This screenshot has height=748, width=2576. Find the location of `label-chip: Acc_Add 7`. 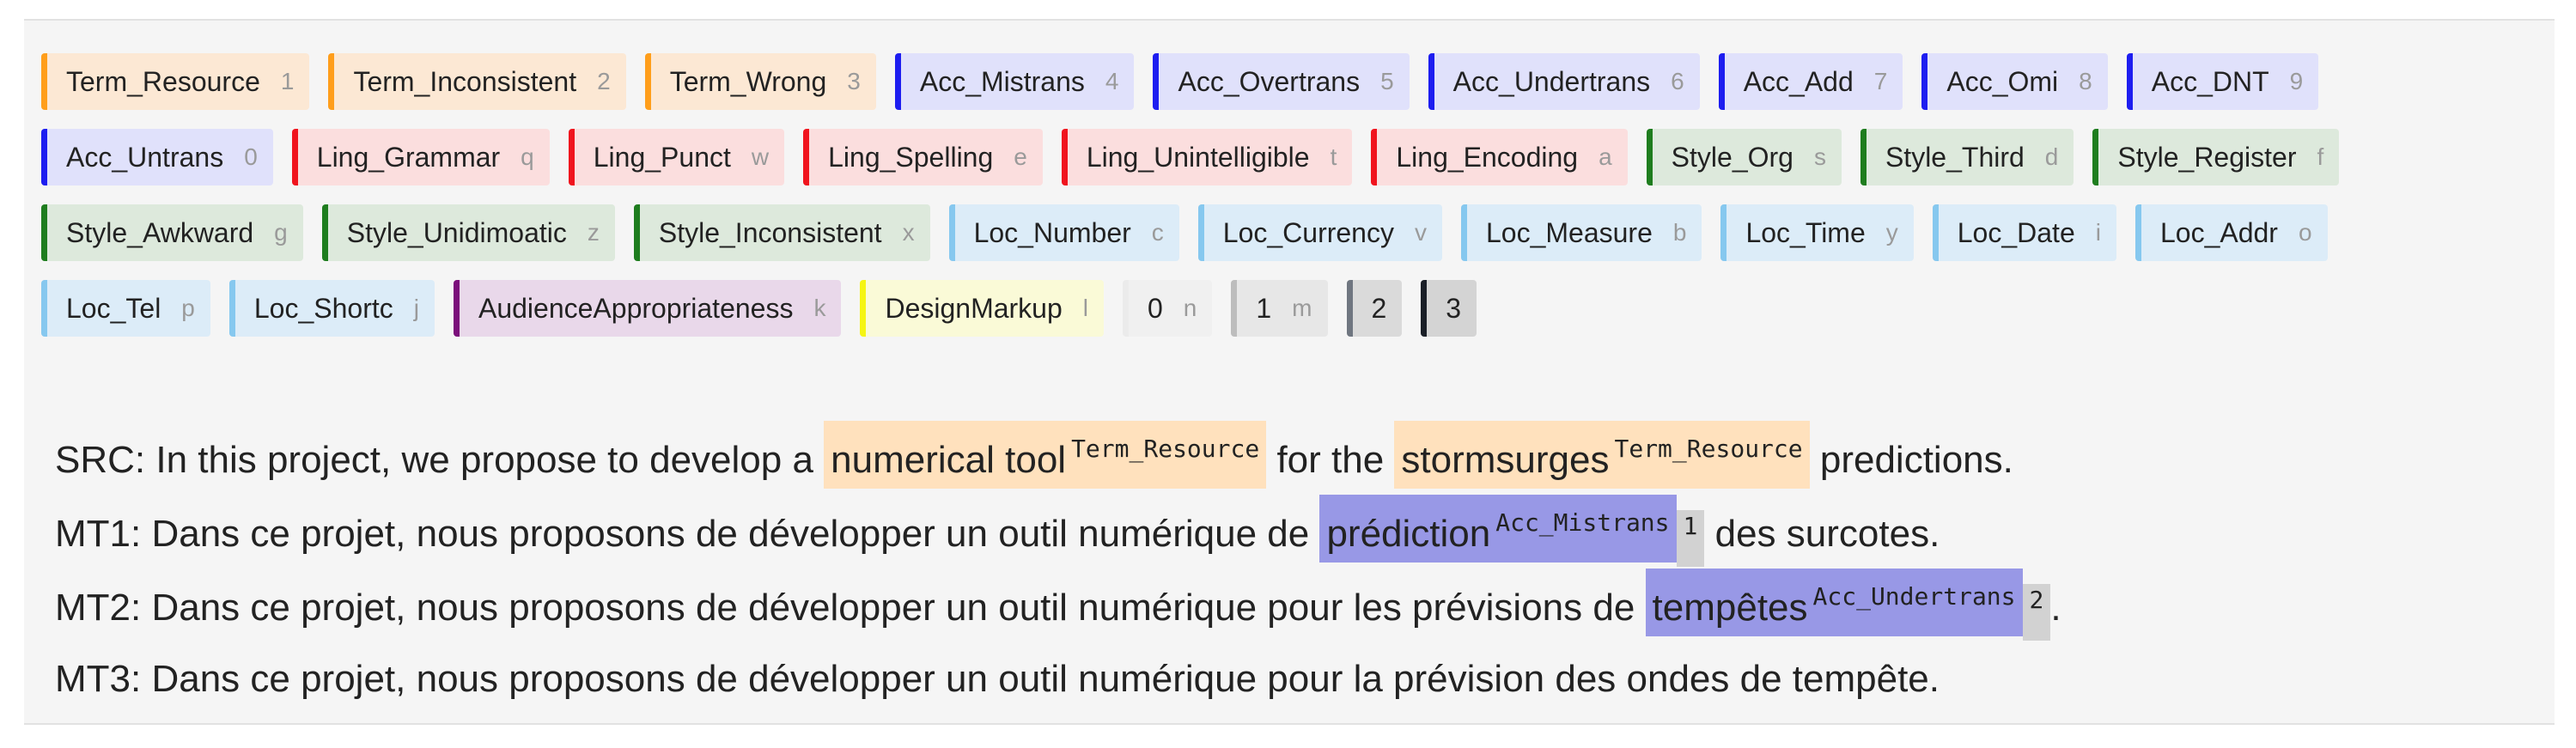

label-chip: Acc_Add 7 is located at coordinates (1810, 81).